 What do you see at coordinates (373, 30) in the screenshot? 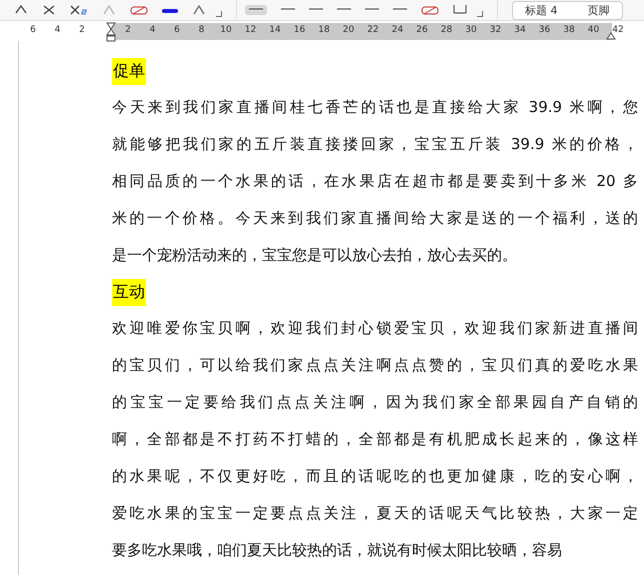
I see `ruler-number: 22` at bounding box center [373, 30].